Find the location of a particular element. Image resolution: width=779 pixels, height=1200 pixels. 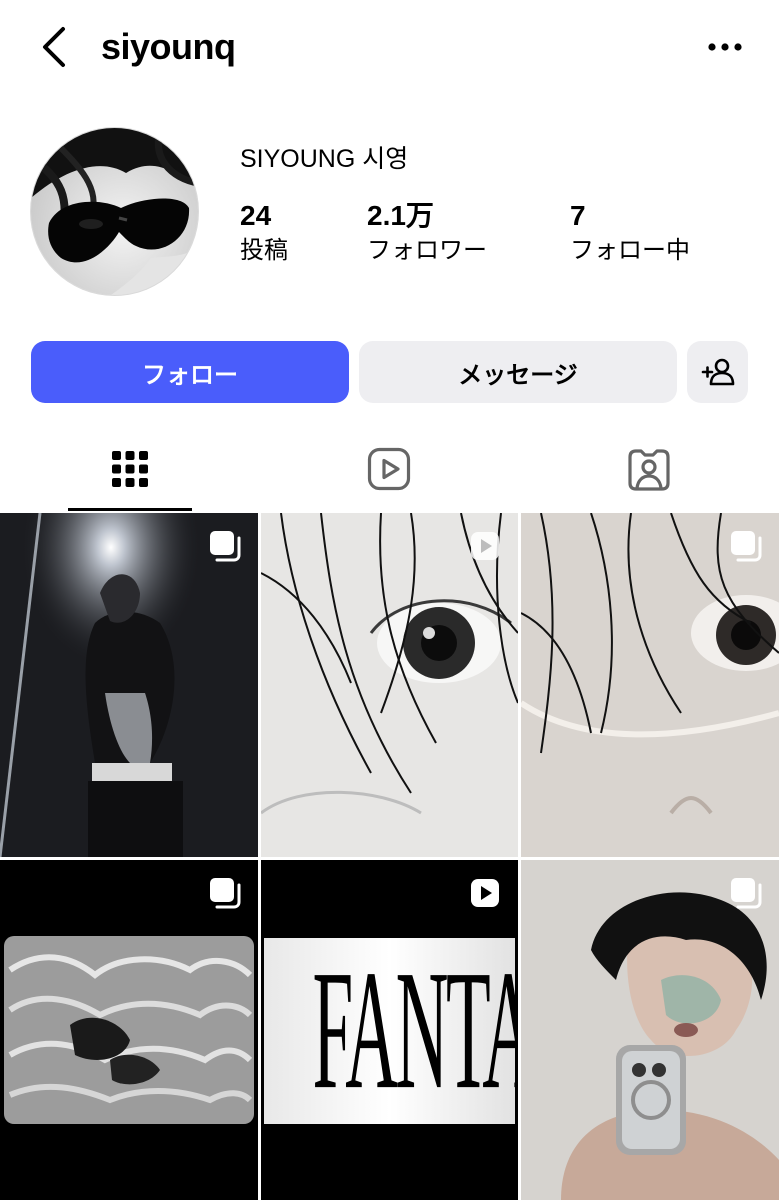

stat-posts-label: 投稿 is located at coordinates (264, 250).